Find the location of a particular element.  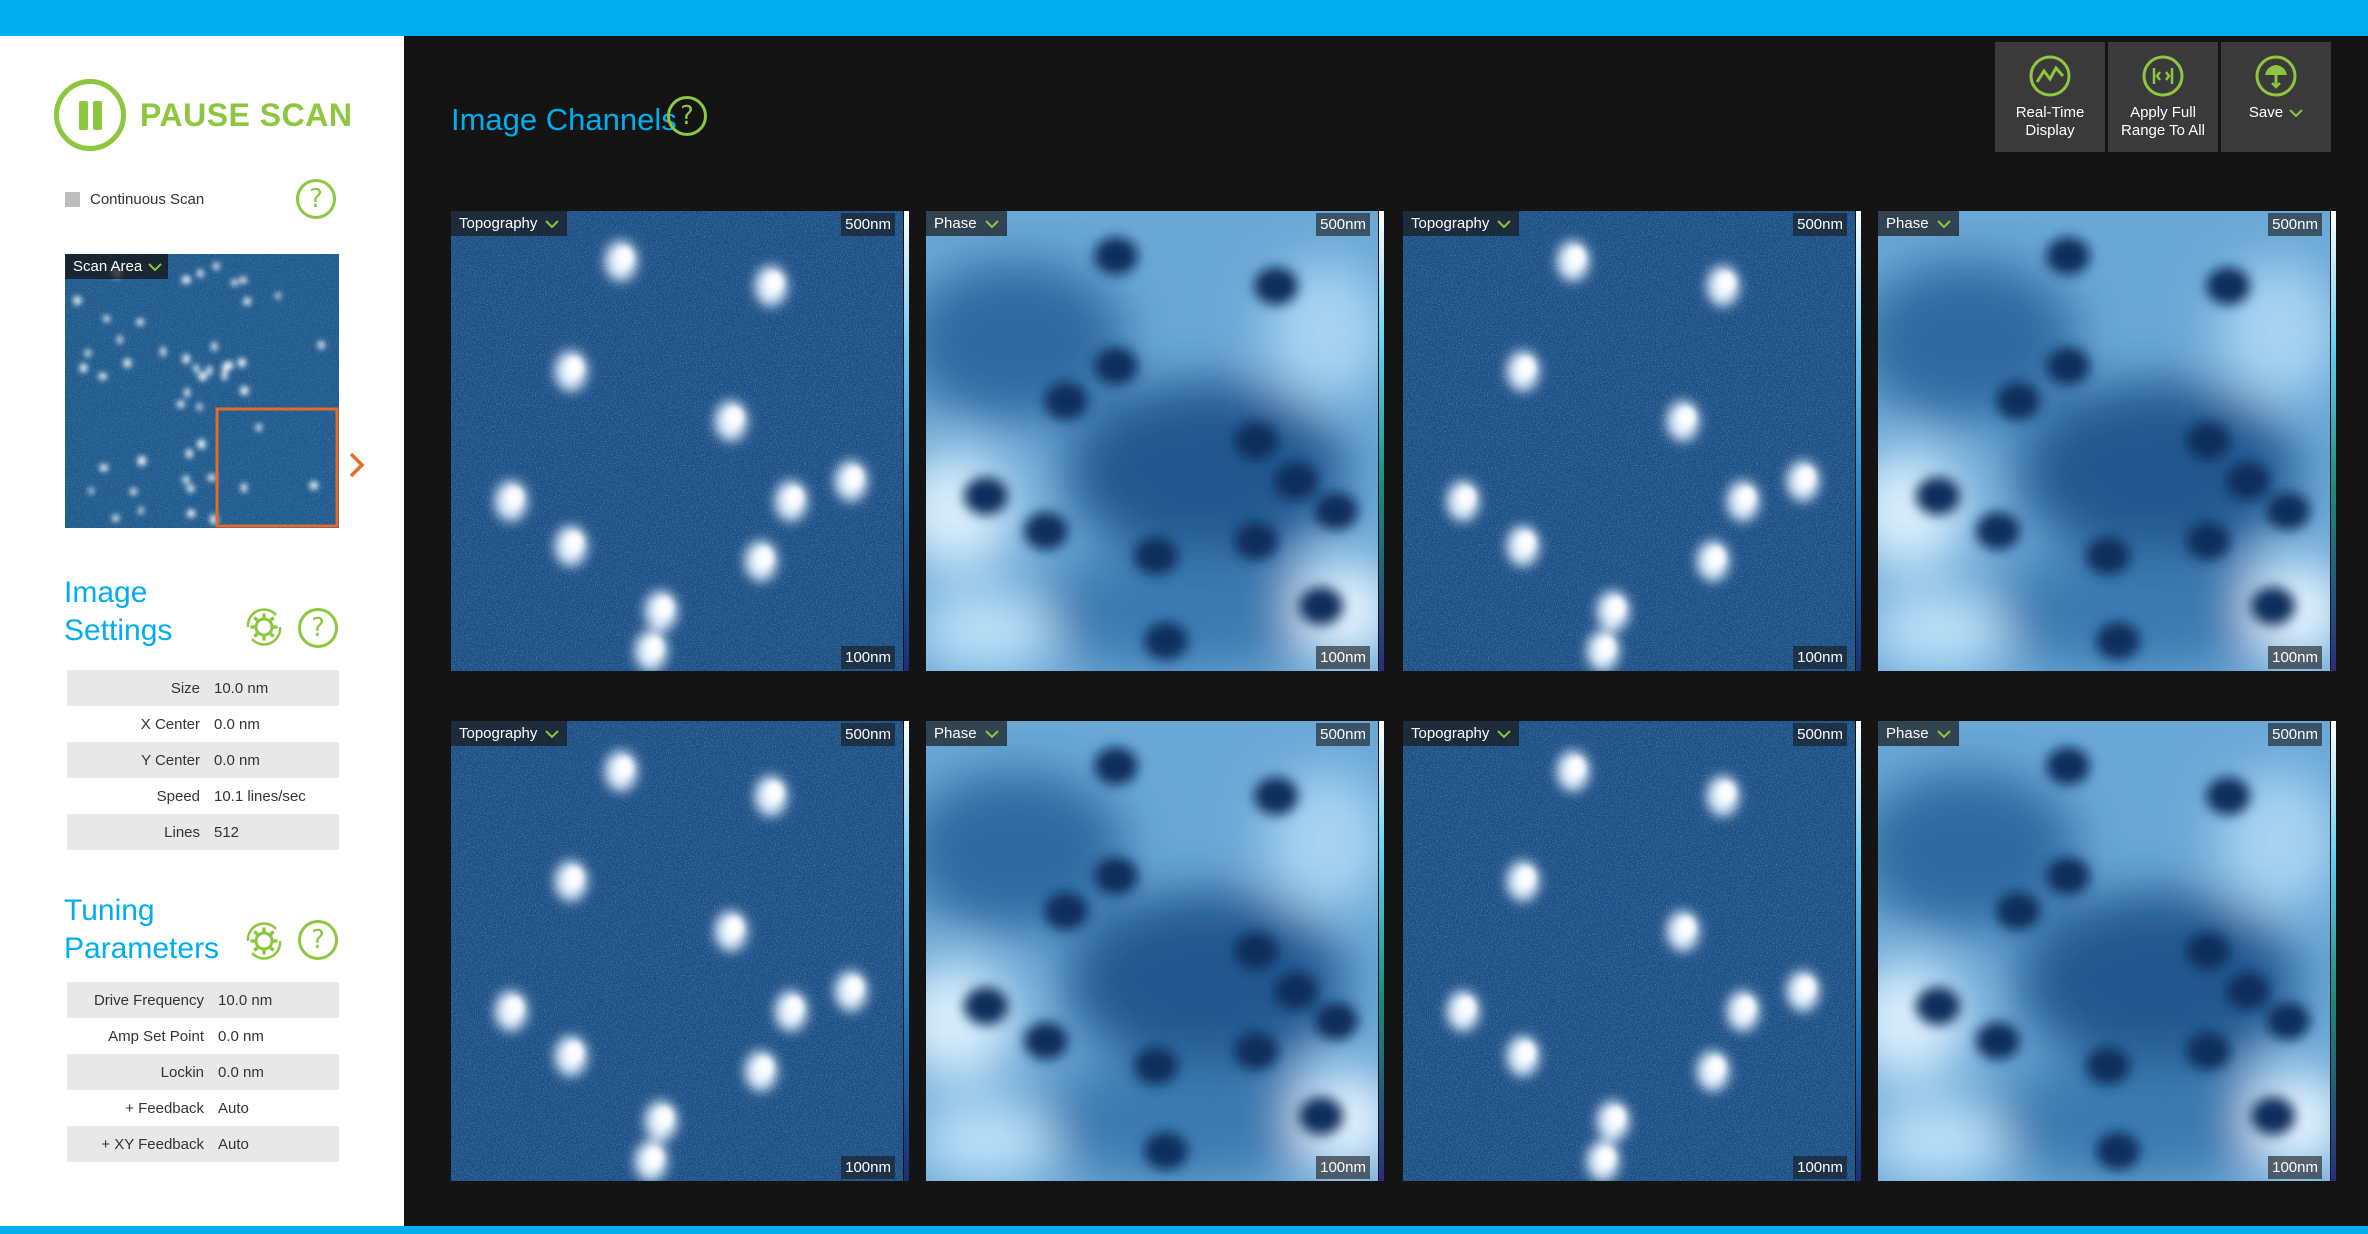

pause-scan-label: PAUSE SCAN is located at coordinates (246, 114).